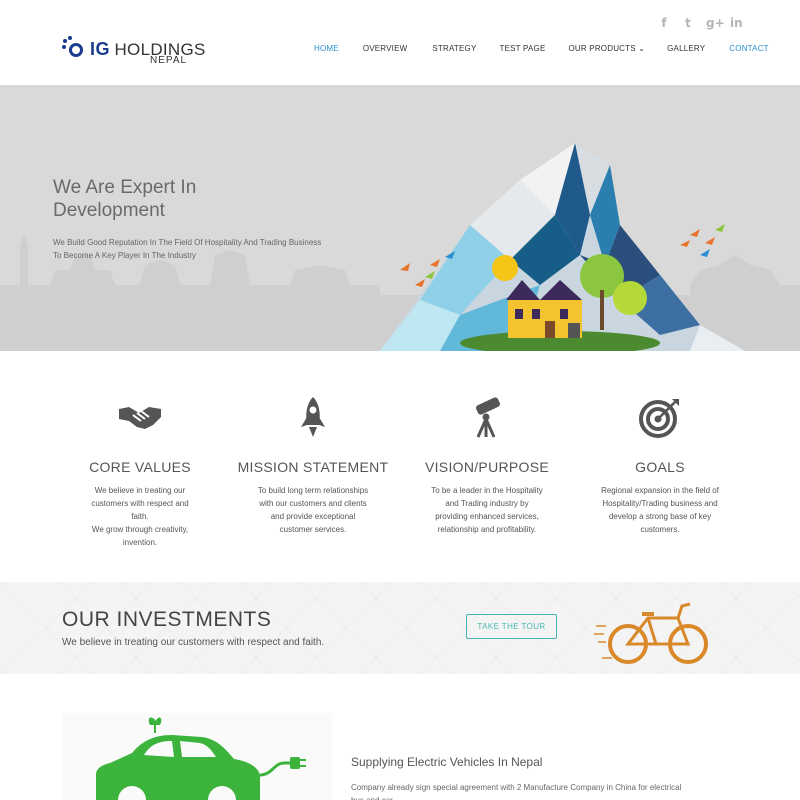  Describe the element at coordinates (700, 23) in the screenshot. I see `social-links: f t g+ in` at that location.